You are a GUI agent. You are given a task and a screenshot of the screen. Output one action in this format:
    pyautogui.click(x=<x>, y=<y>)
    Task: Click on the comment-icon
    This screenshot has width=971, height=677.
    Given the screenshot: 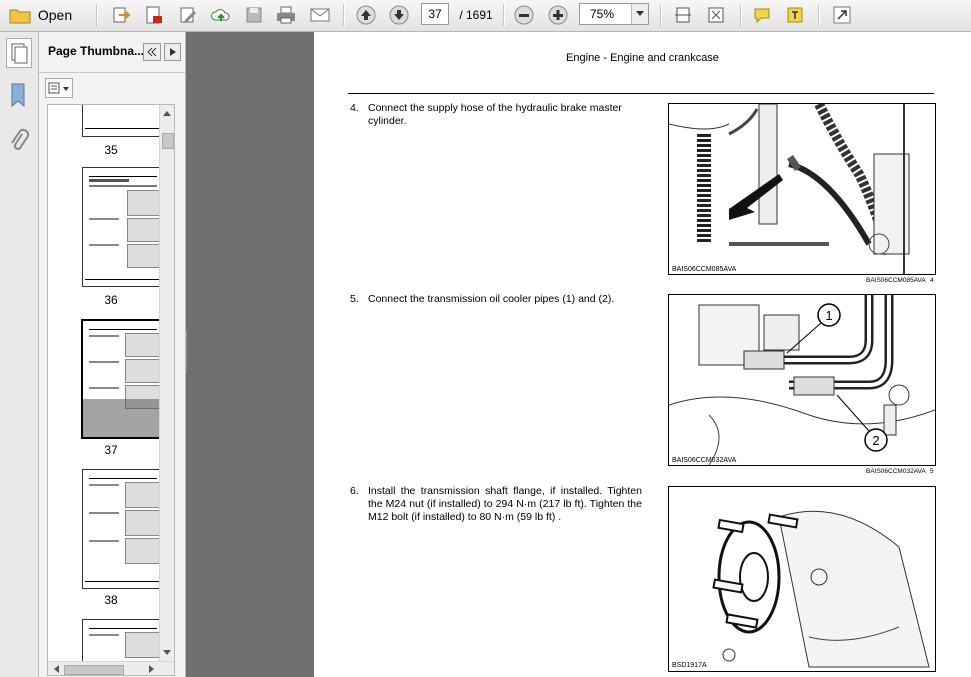 What is the action you would take?
    pyautogui.click(x=762, y=16)
    